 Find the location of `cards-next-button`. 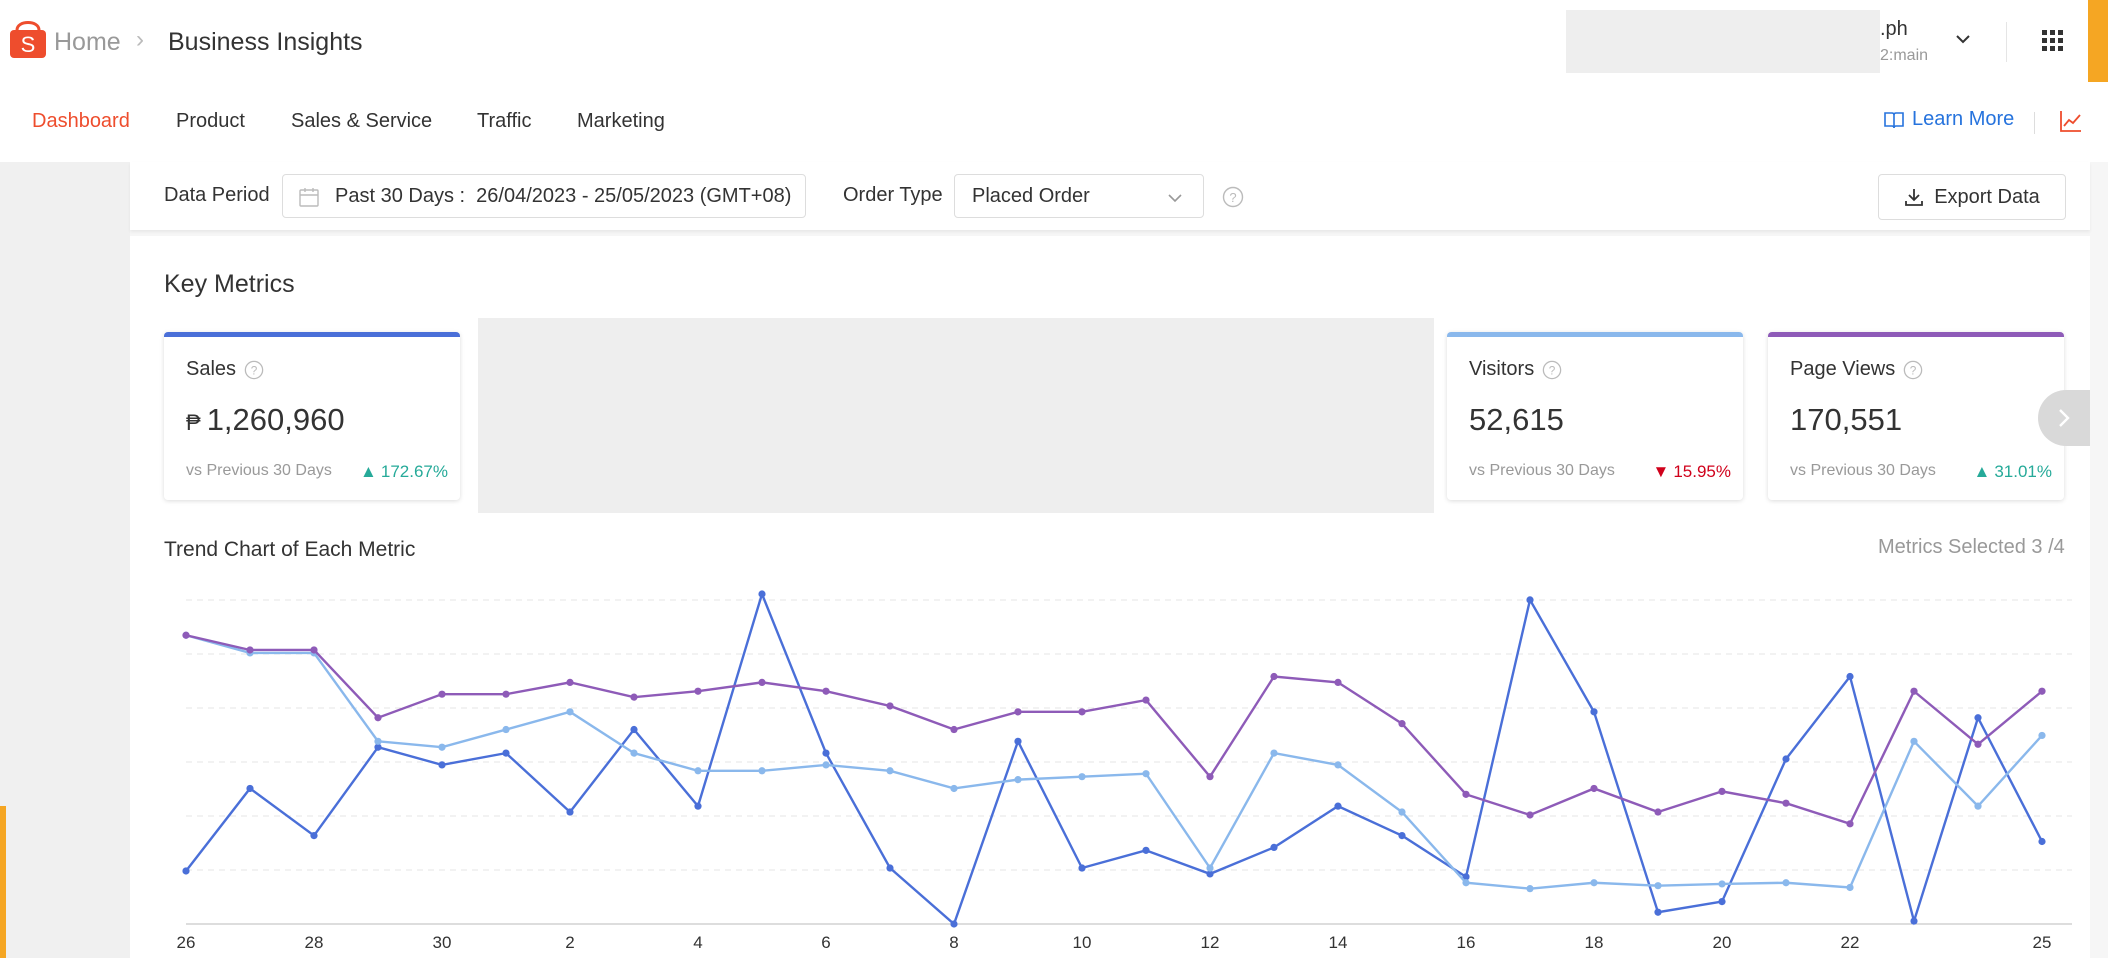

cards-next-button is located at coordinates (2064, 418).